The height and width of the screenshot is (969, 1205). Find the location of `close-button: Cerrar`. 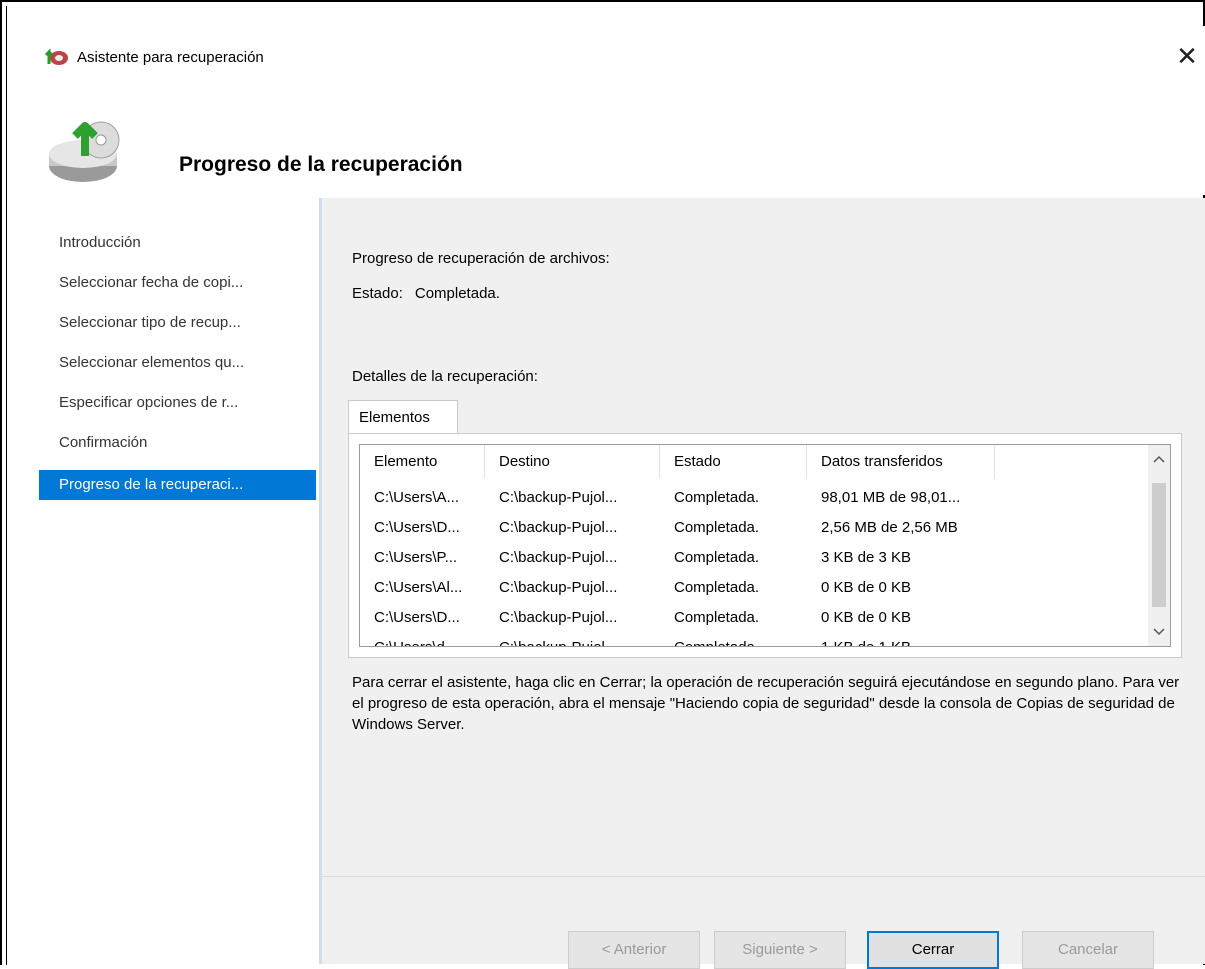

close-button: Cerrar is located at coordinates (933, 950).